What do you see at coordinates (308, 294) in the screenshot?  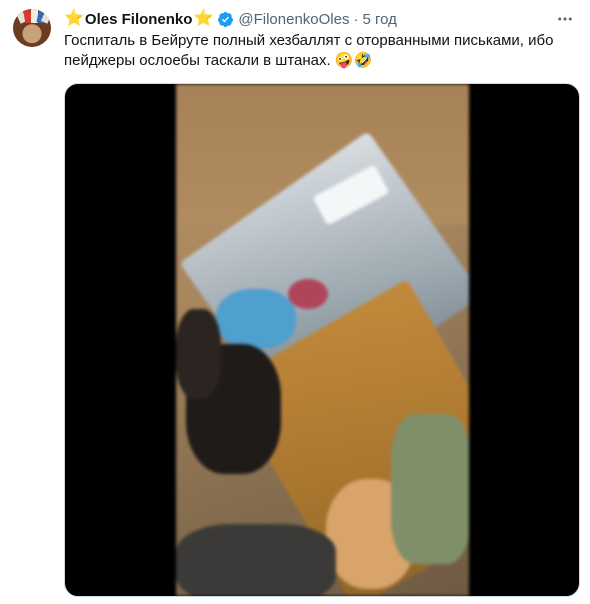 I see `scene-person-red` at bounding box center [308, 294].